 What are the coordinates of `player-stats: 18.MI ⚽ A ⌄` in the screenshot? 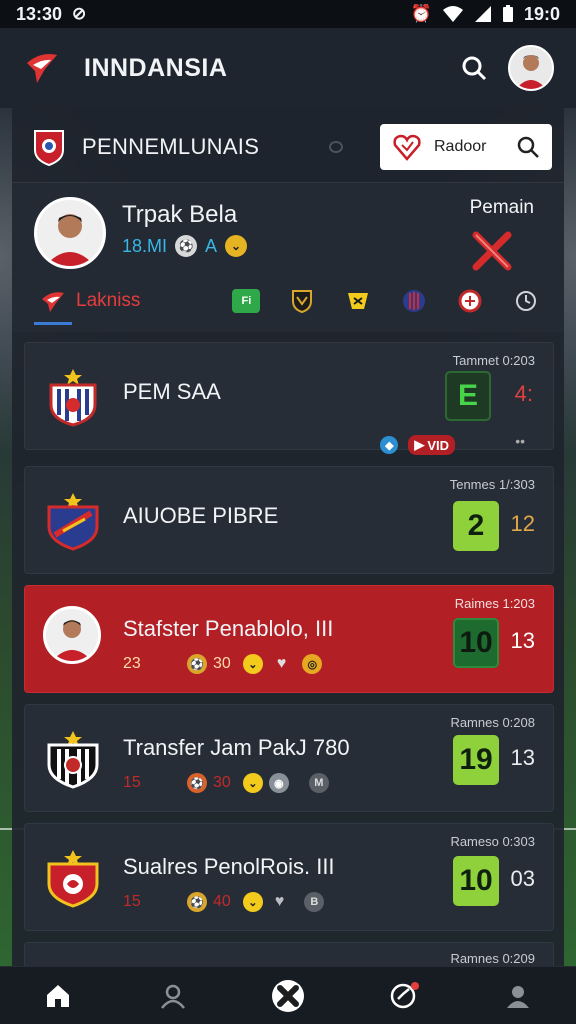 It's located at (185, 246).